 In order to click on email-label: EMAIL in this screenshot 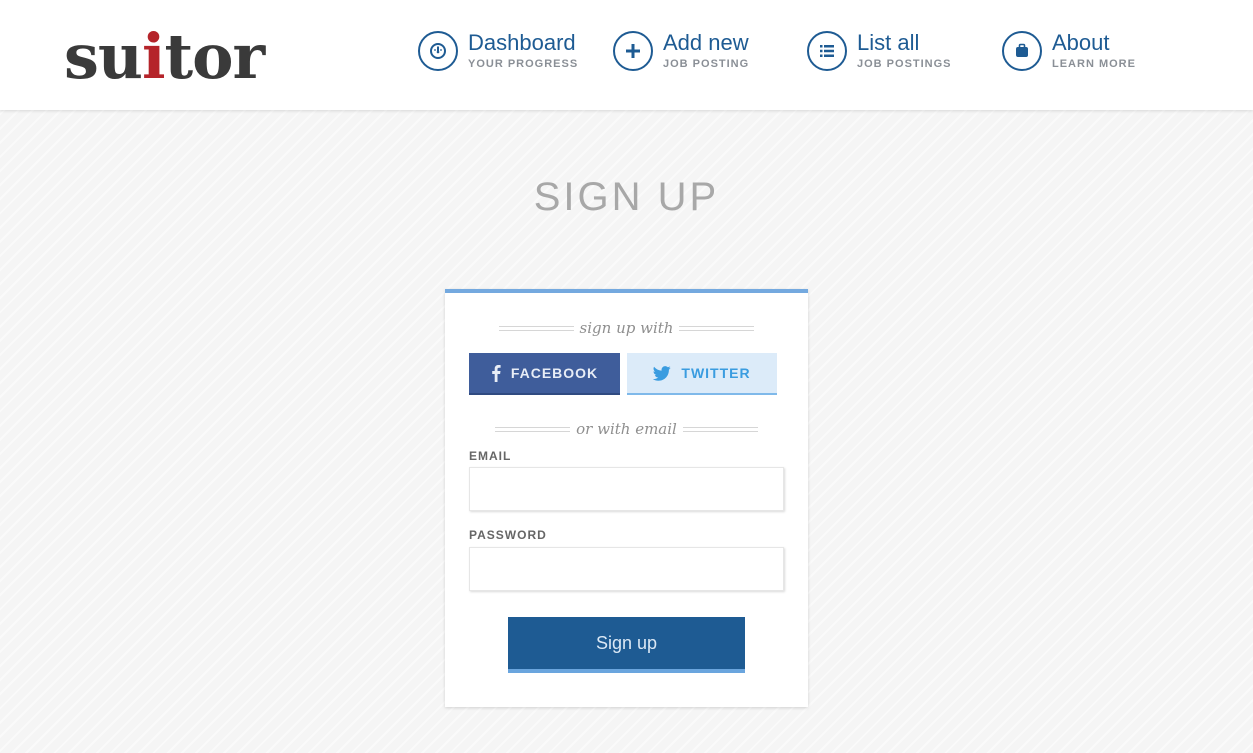, I will do `click(490, 456)`.